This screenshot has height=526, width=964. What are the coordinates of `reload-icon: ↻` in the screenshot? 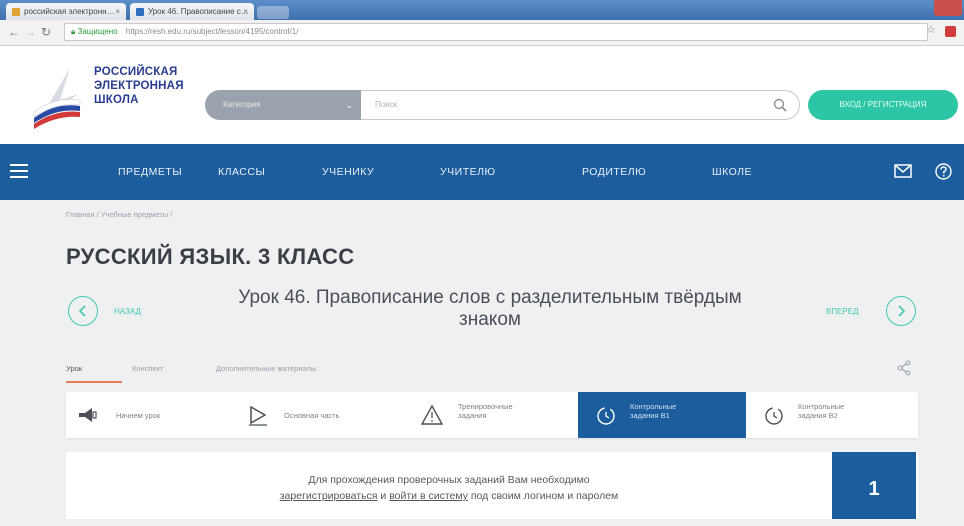 It's located at (46, 32).